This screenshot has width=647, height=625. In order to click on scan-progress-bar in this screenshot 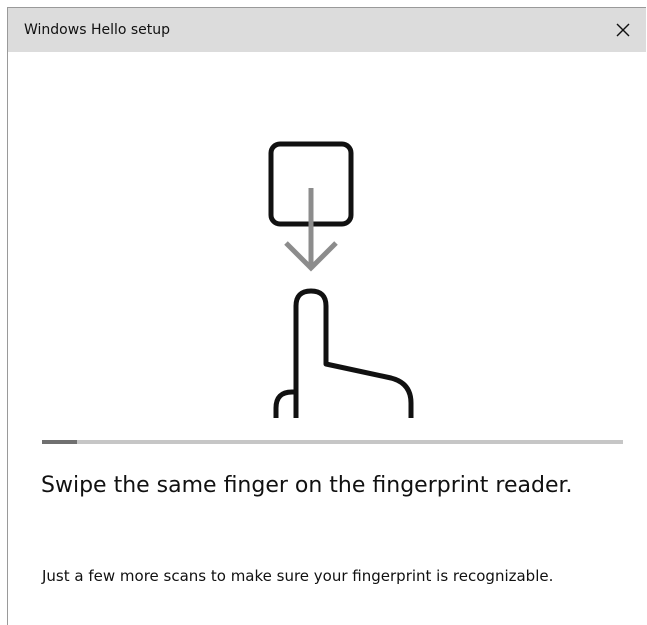, I will do `click(332, 442)`.